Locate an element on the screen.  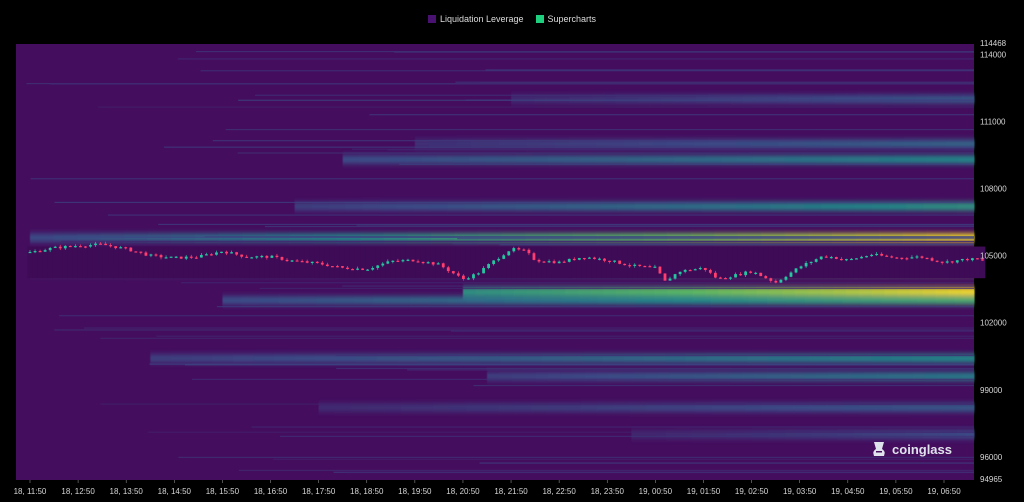
coinglass-brand-text: coinglass is located at coordinates (922, 449).